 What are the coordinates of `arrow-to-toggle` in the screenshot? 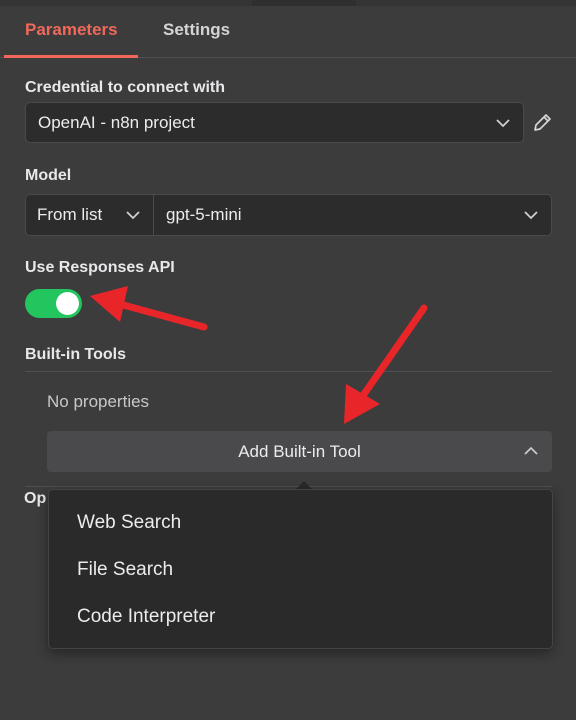 It's located at (149, 308).